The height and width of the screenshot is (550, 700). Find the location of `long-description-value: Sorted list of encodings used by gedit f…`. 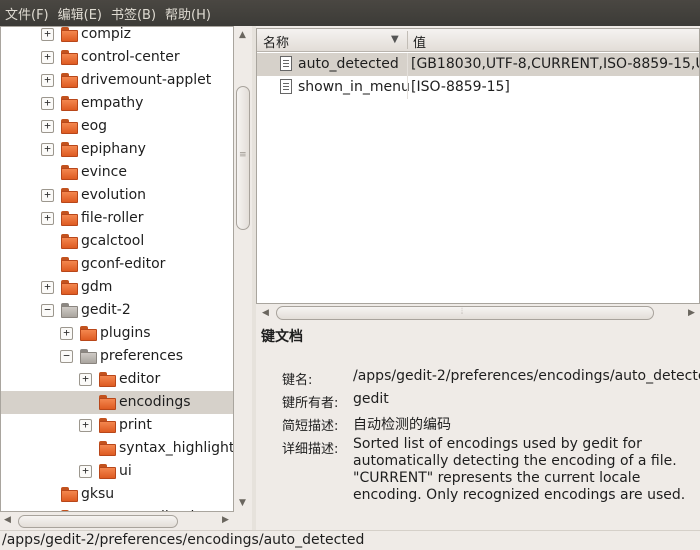

long-description-value: Sorted list of encodings used by gedit f… is located at coordinates (519, 469).